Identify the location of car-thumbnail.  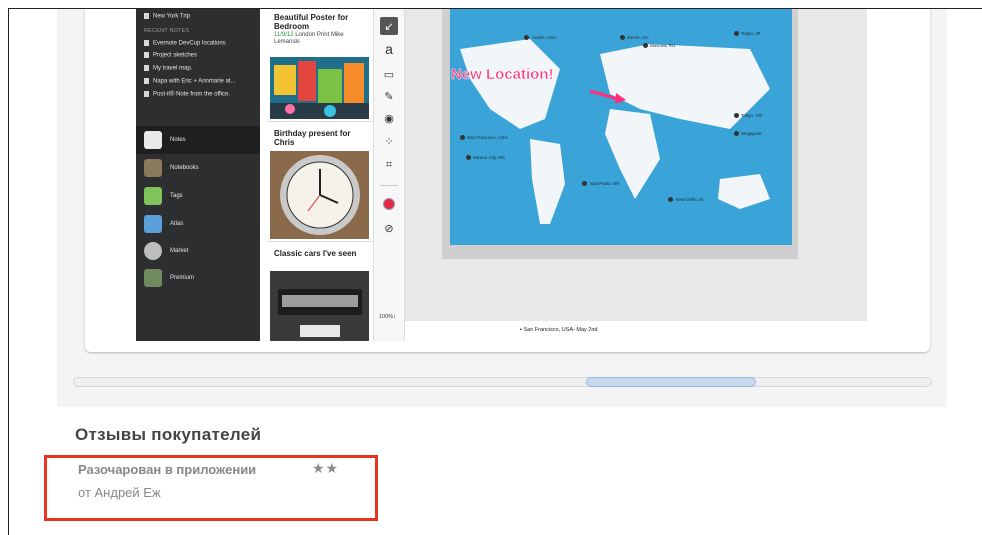
(319, 306).